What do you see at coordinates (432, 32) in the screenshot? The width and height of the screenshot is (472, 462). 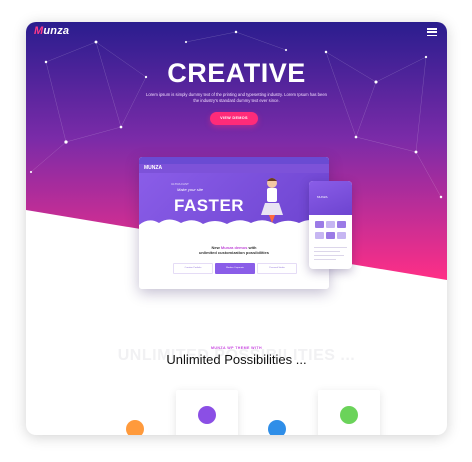 I see `hamburger-menu-icon` at bounding box center [432, 32].